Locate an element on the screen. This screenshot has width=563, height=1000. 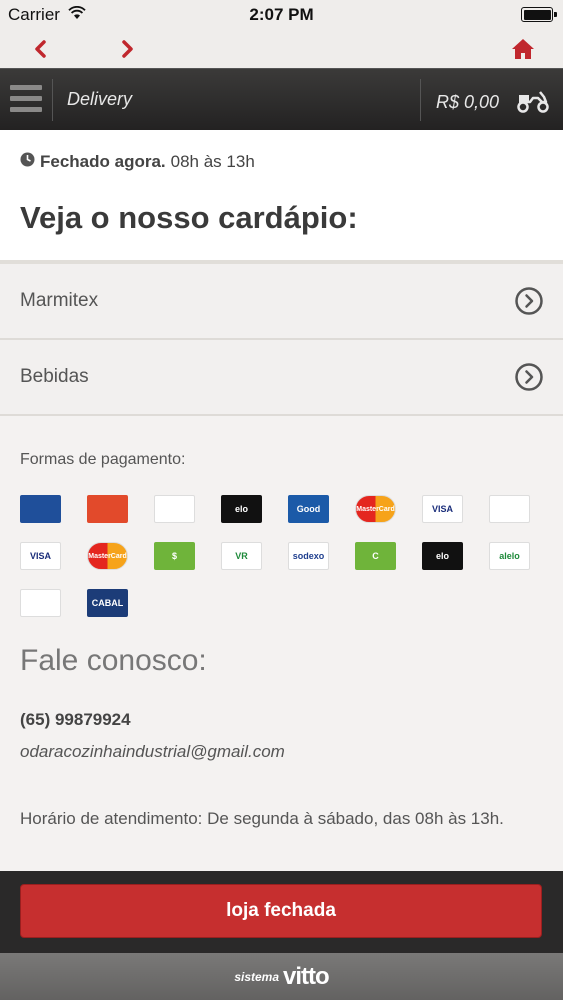
navigation-bar is located at coordinates (281, 49).